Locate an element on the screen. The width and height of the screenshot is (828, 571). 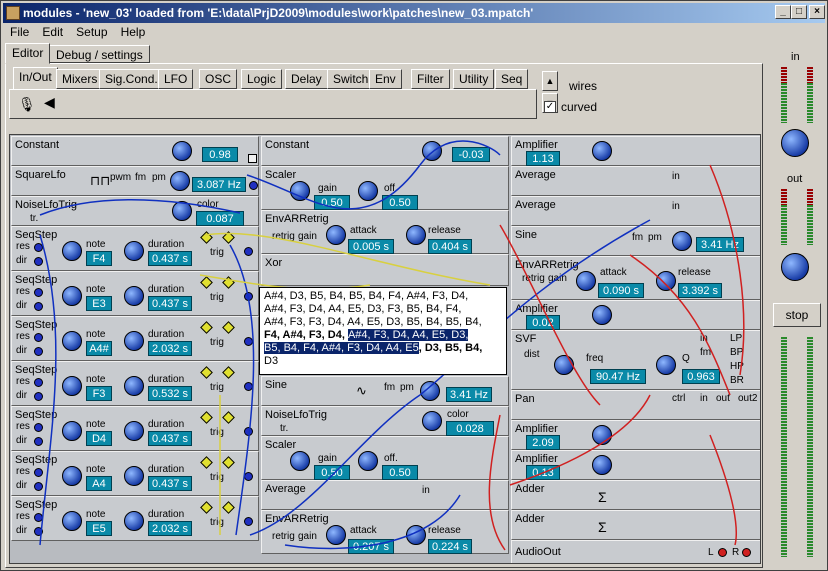
tab-env: Env is located at coordinates (385, 79).